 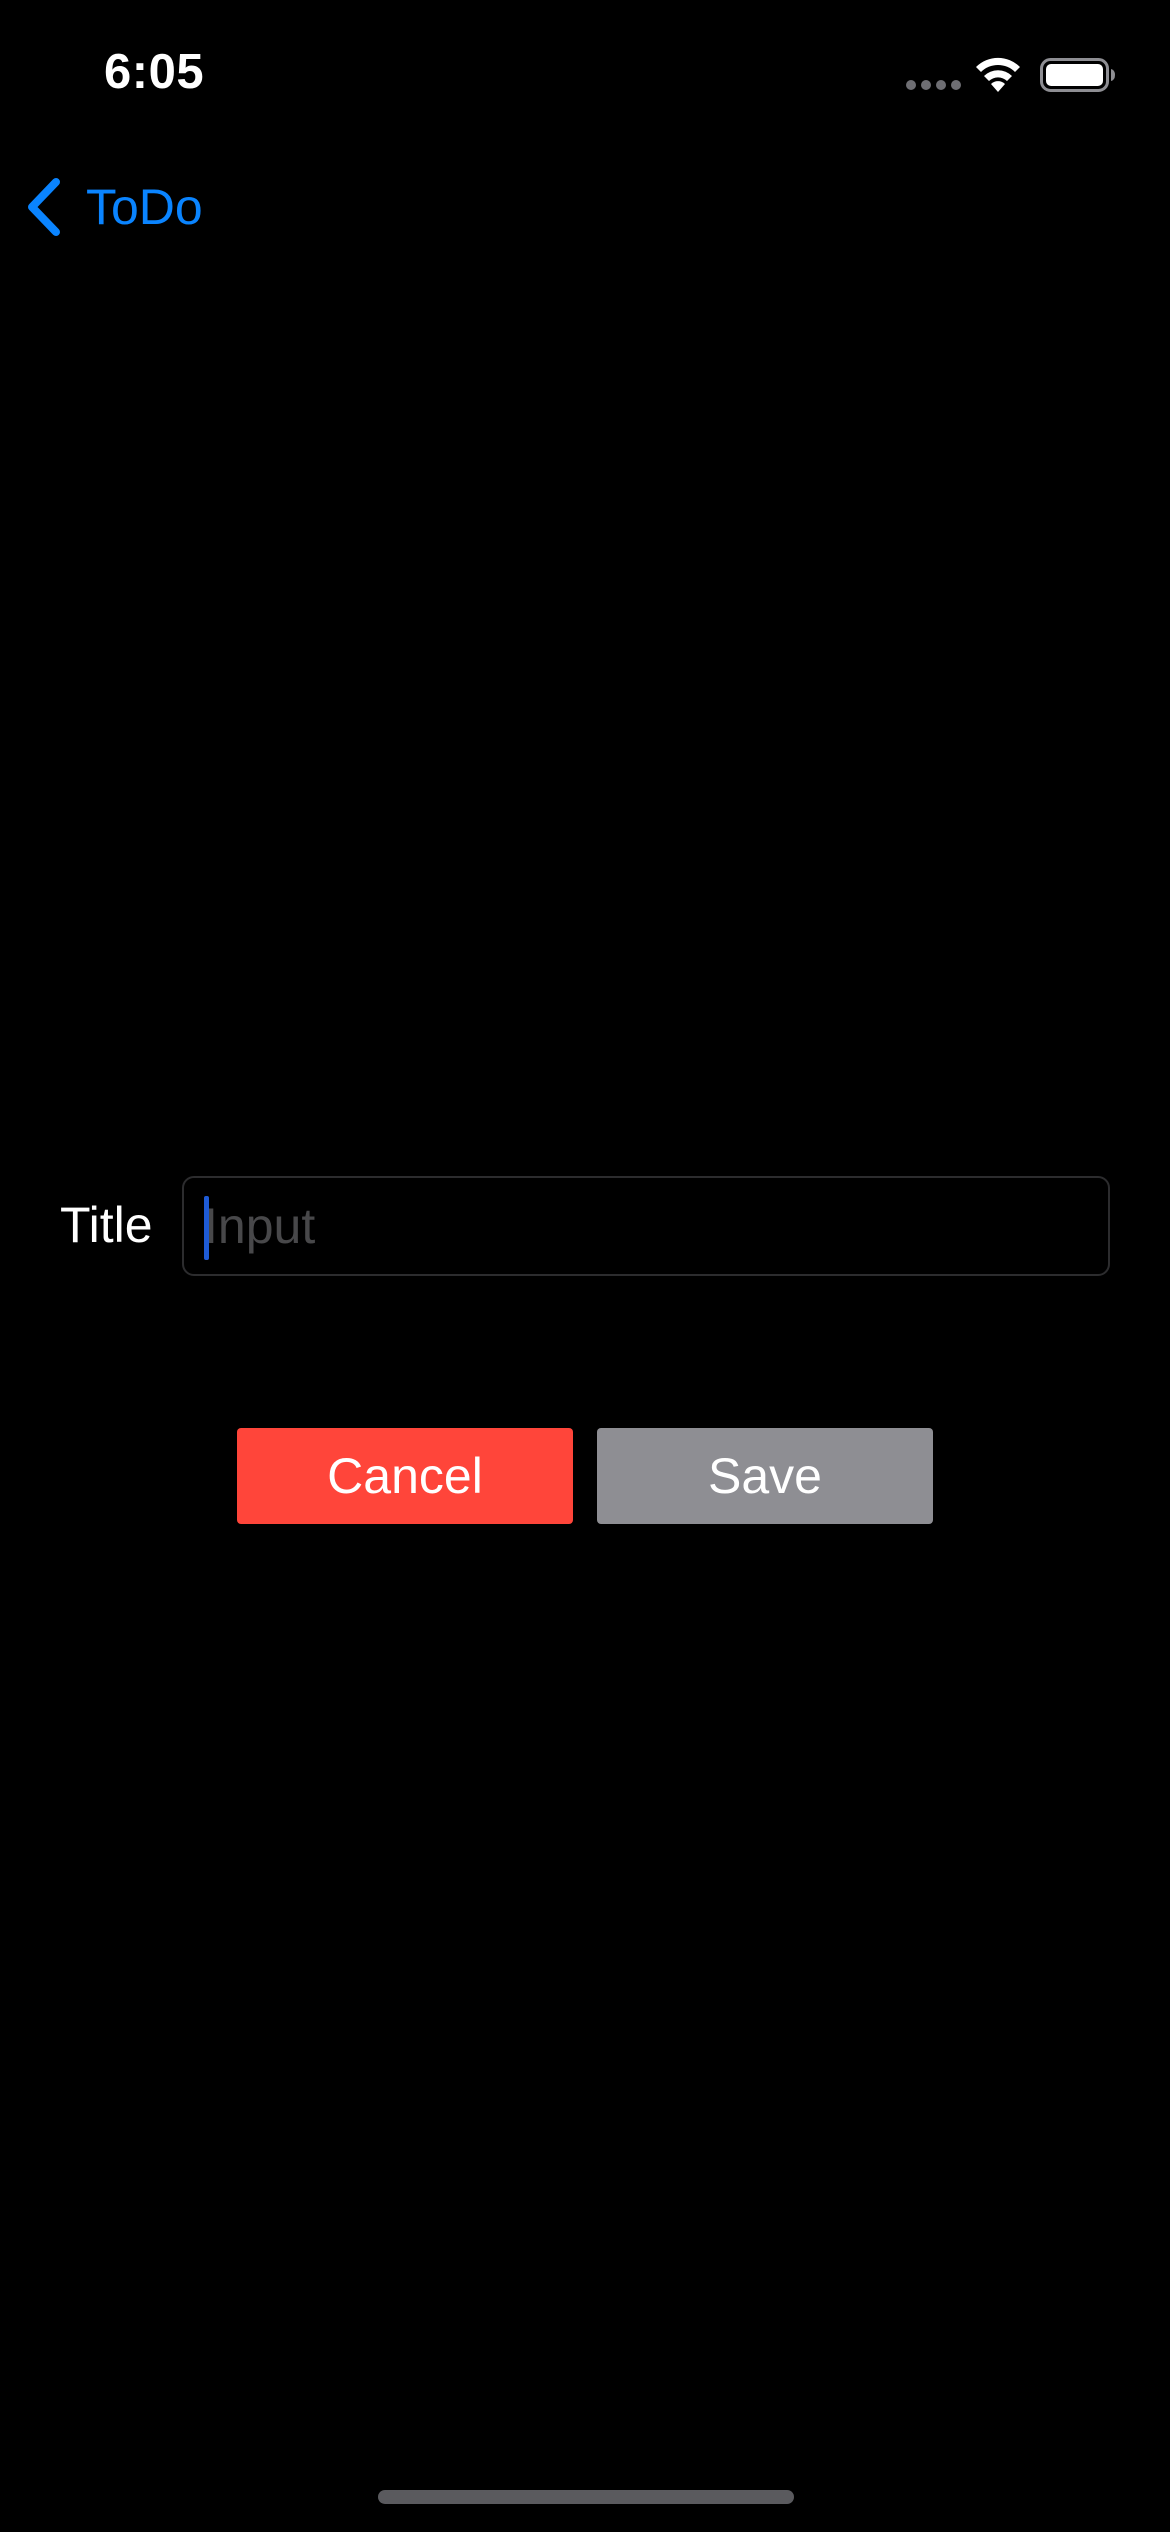 I want to click on battery-full-icon, so click(x=1077, y=75).